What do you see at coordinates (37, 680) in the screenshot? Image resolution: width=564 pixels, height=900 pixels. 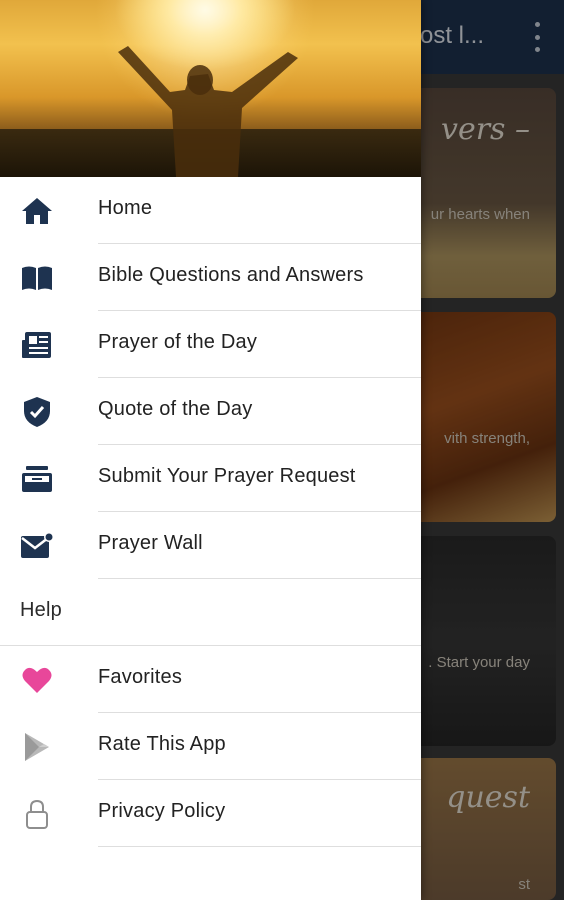 I see `heart-icon` at bounding box center [37, 680].